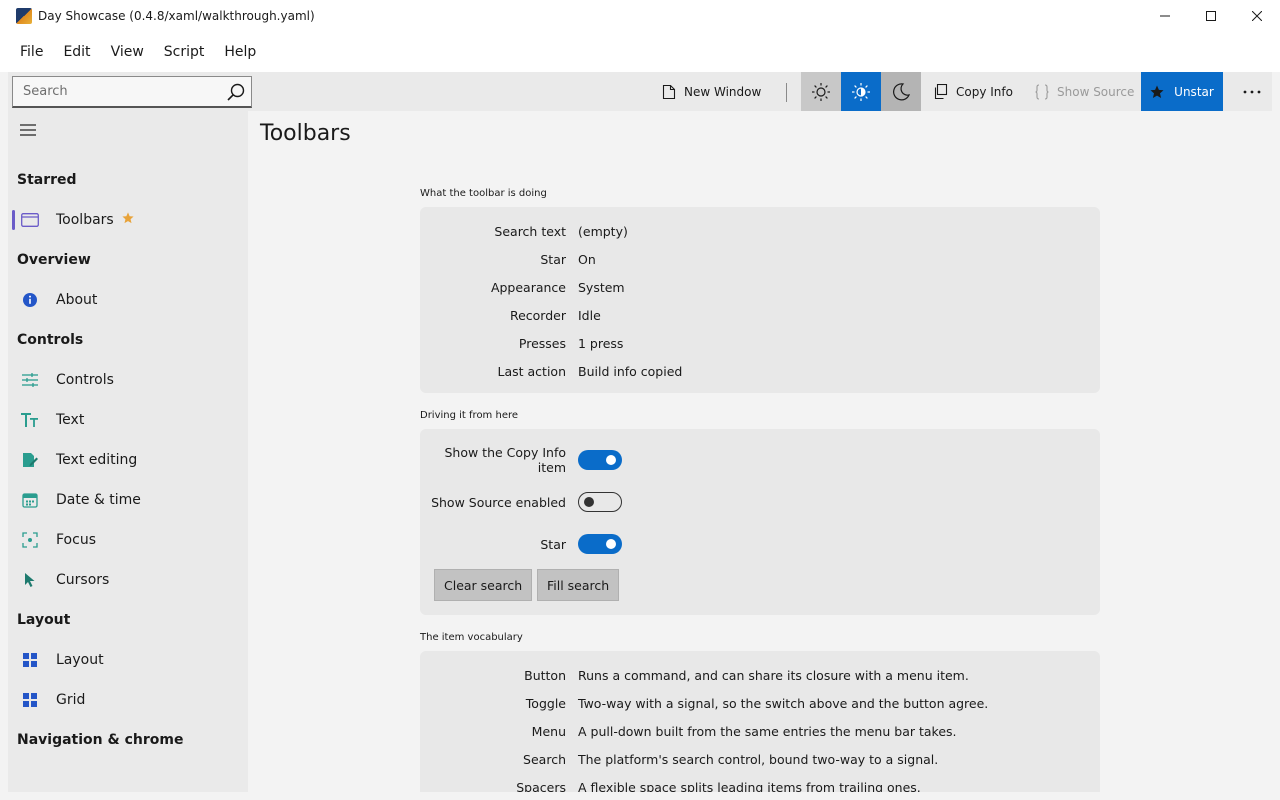  What do you see at coordinates (541, 786) in the screenshot?
I see `vocab-key: Spacers` at bounding box center [541, 786].